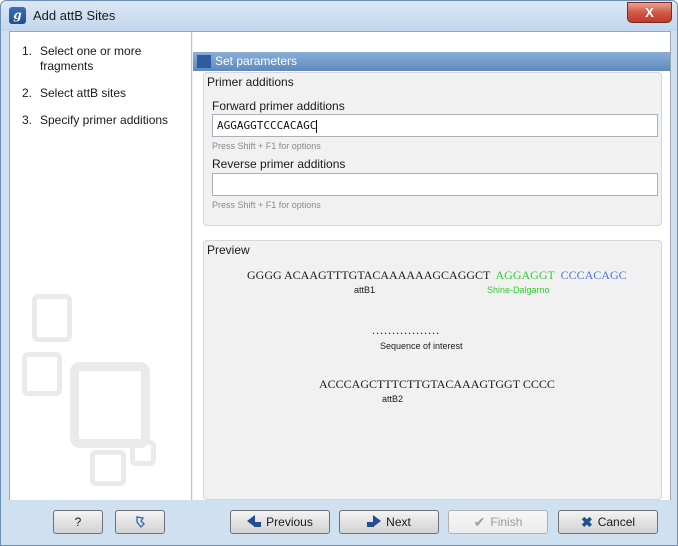 The image size is (678, 546). I want to click on next-button: Next, so click(389, 522).